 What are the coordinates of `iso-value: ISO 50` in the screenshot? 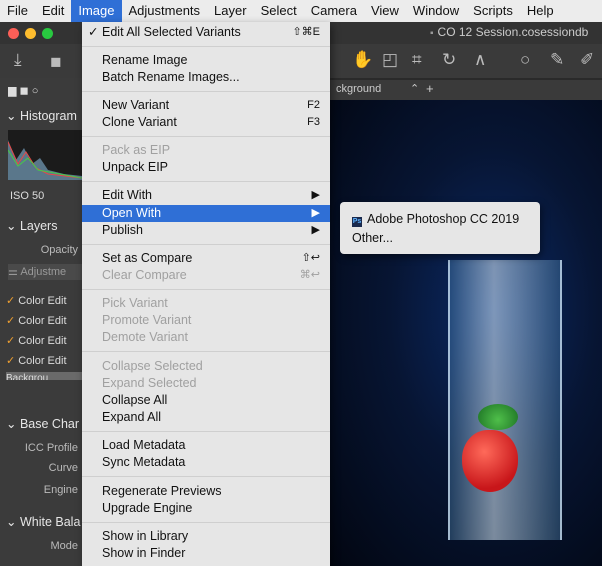 It's located at (27, 196).